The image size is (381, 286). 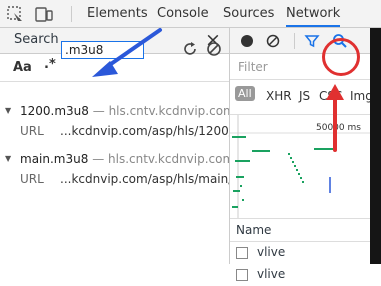 I want to click on table-row: vlive, so click(x=305, y=275).